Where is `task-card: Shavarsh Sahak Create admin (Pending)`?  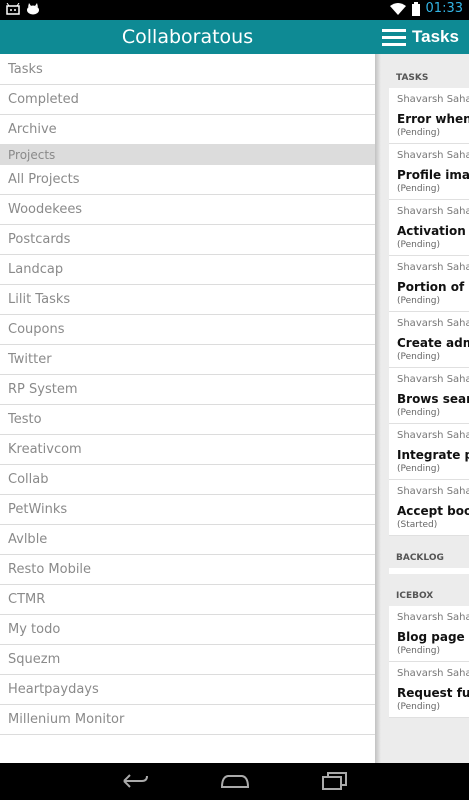
task-card: Shavarsh Sahak Create admin (Pending) is located at coordinates (429, 340).